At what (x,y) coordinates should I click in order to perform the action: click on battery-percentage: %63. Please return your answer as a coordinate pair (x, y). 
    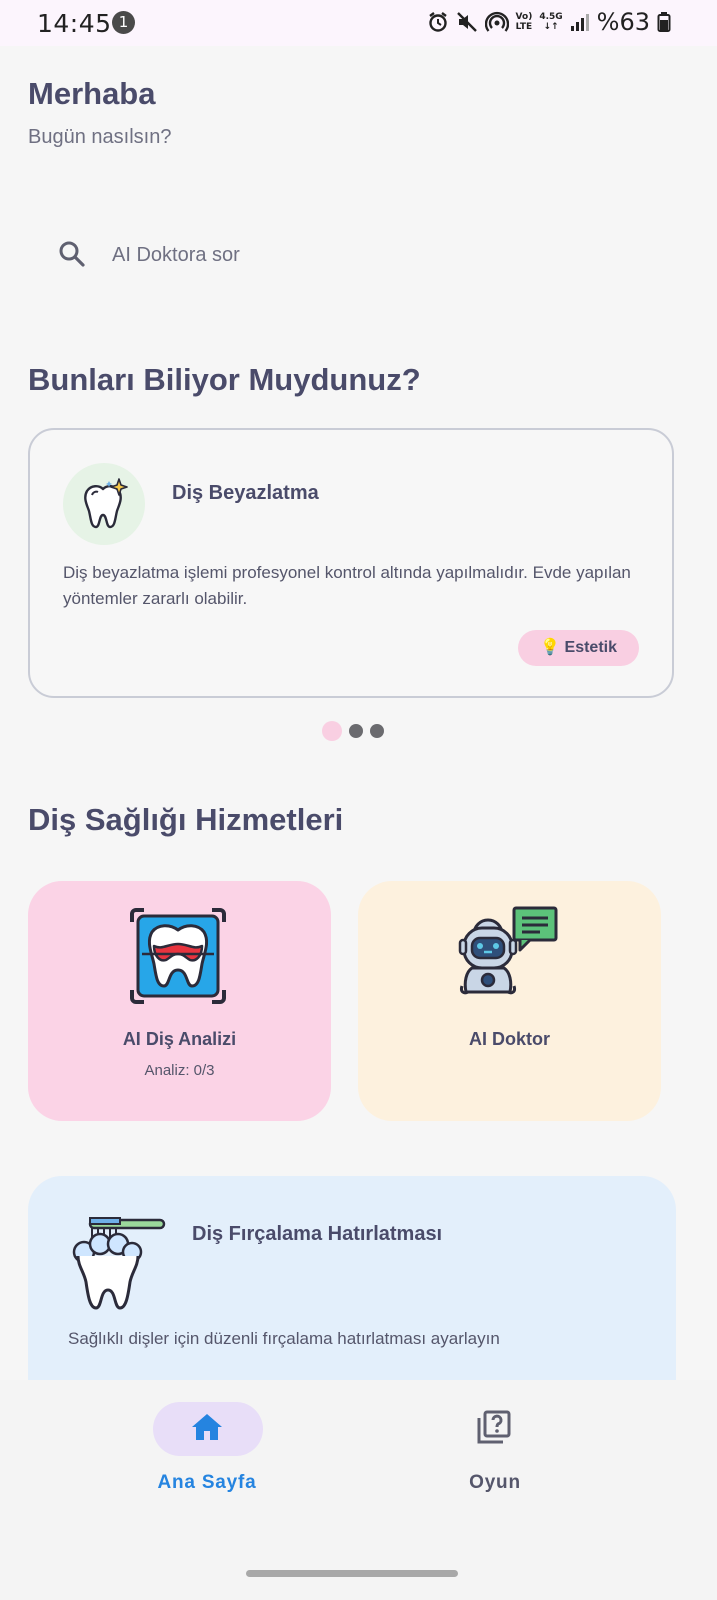
    Looking at the image, I should click on (623, 22).